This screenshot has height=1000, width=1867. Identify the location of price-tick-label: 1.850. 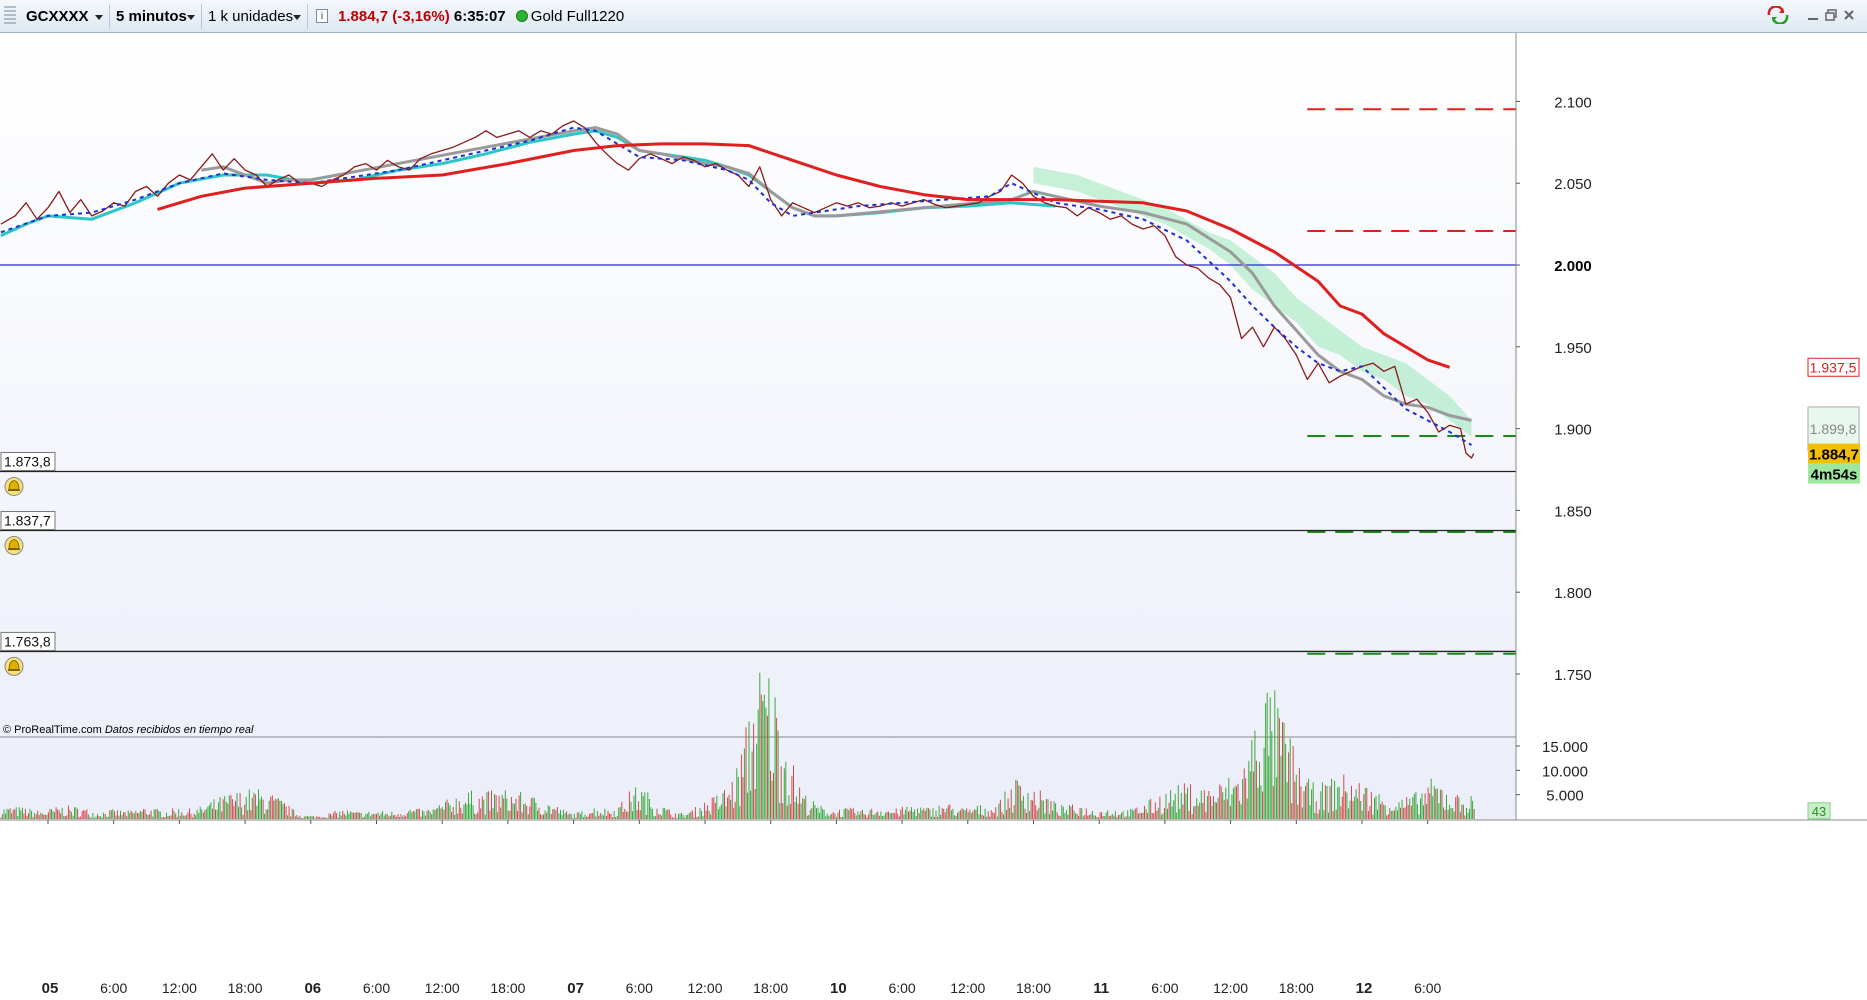
(1573, 511).